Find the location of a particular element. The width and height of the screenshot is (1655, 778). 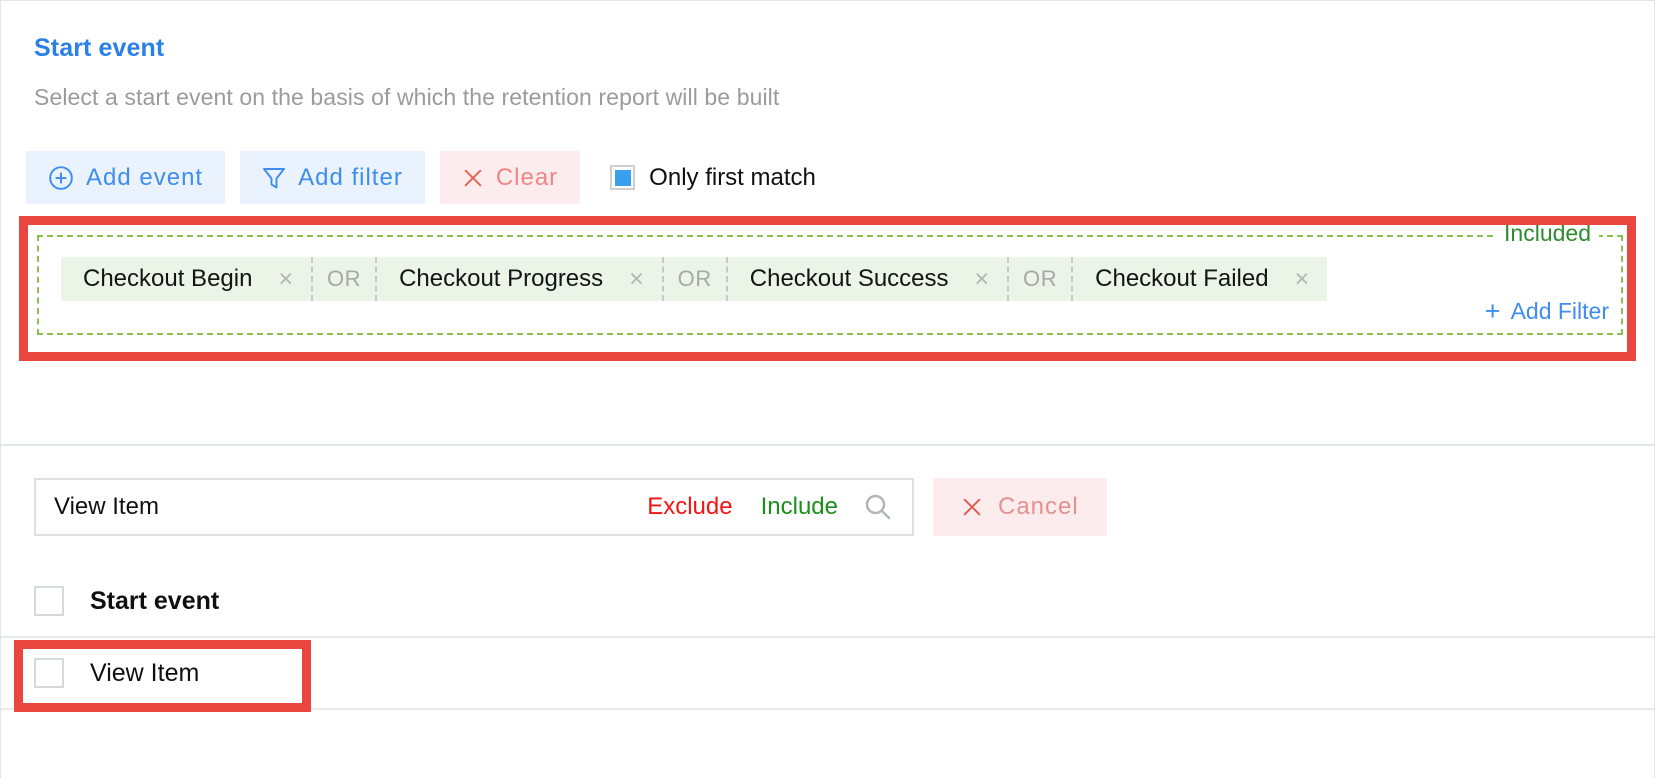

clear-button: Clear is located at coordinates (510, 177).